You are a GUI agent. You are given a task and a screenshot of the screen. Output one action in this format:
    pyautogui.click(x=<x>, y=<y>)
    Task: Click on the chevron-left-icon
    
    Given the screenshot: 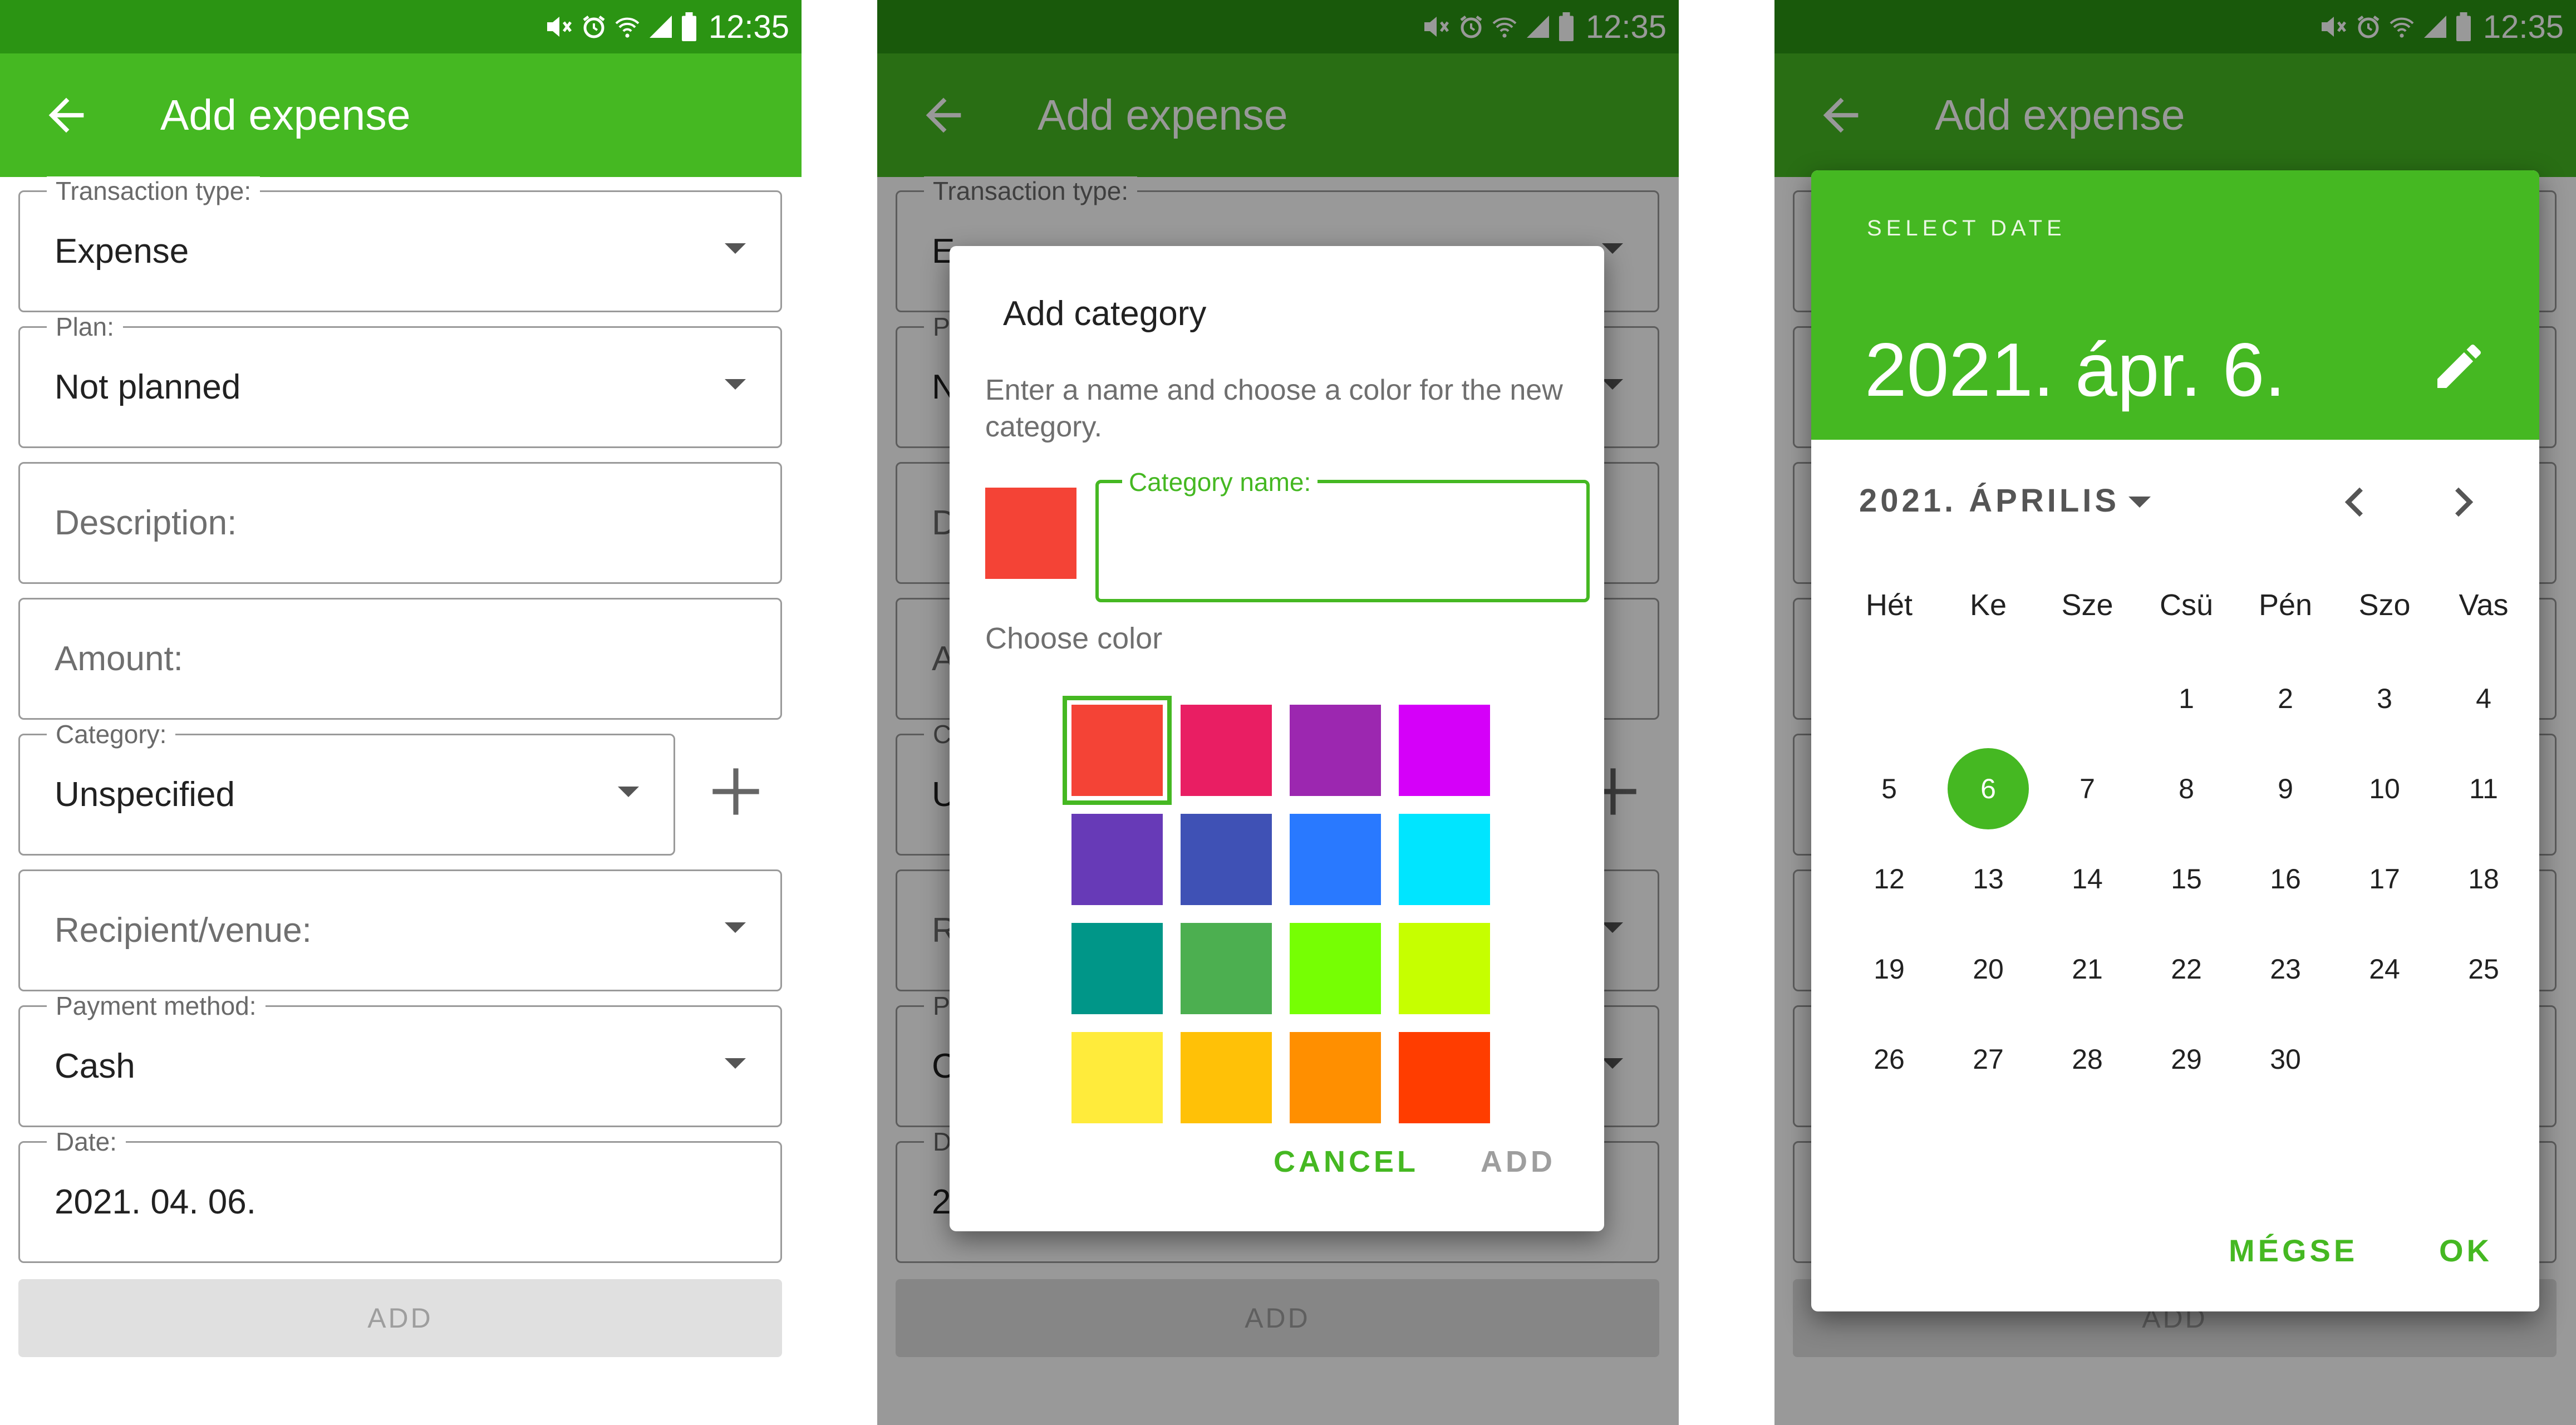 What is the action you would take?
    pyautogui.click(x=2355, y=502)
    